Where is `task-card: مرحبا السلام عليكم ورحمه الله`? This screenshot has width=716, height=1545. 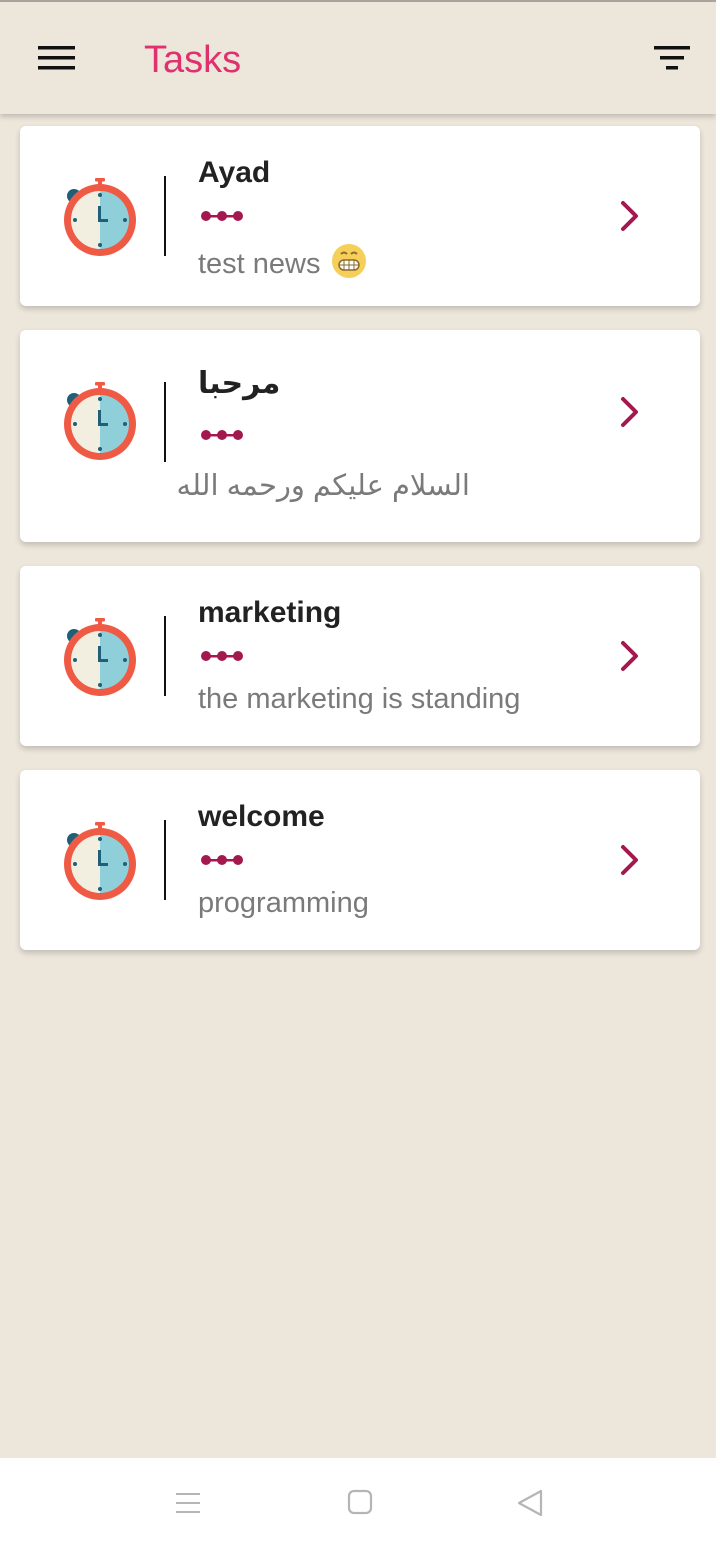 task-card: مرحبا السلام عليكم ورحمه الله is located at coordinates (360, 436).